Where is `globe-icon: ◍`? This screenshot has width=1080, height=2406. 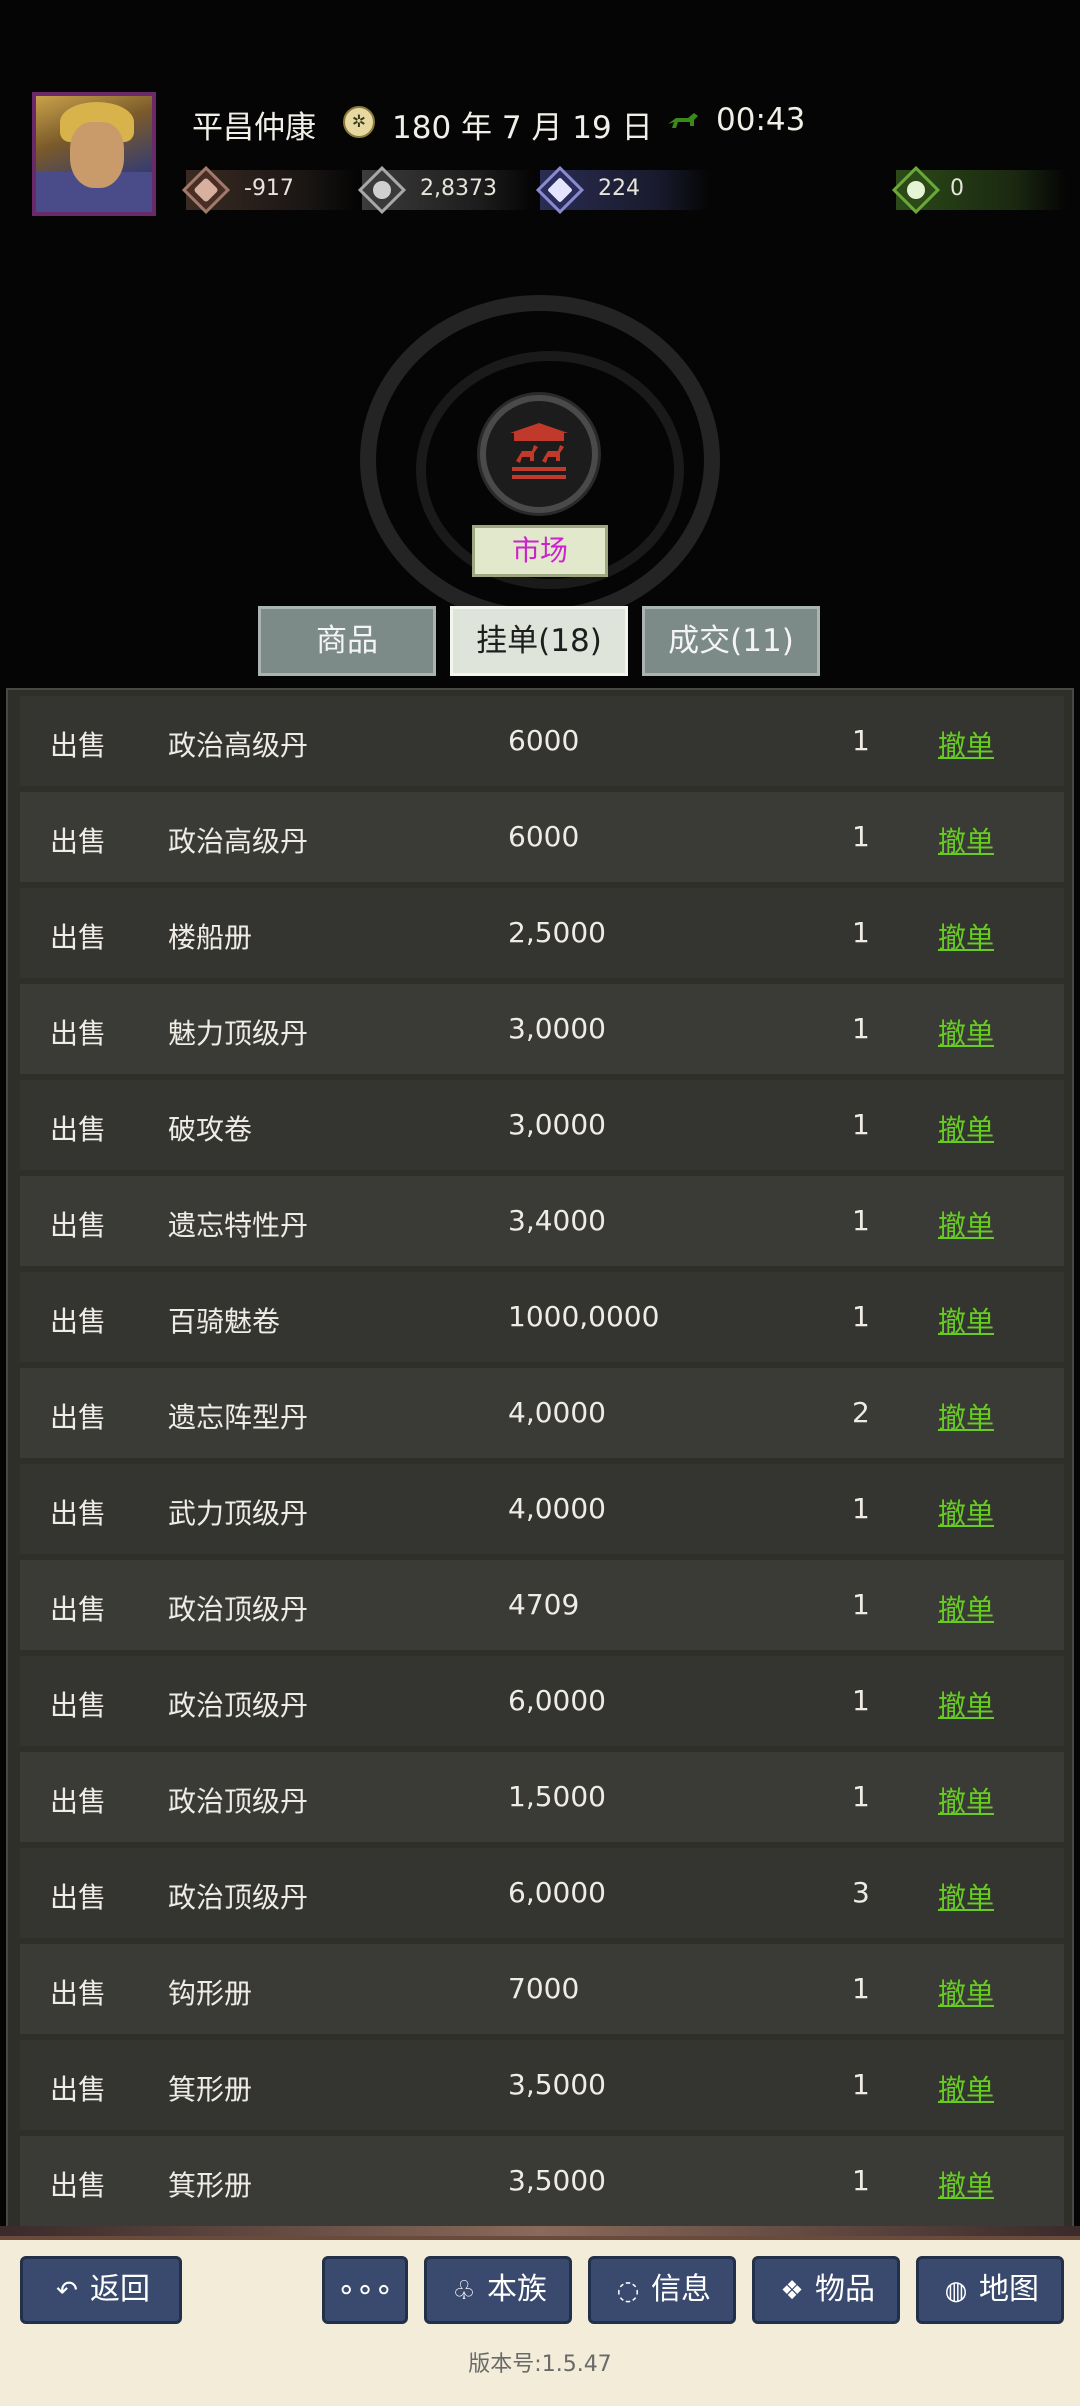 globe-icon: ◍ is located at coordinates (956, 2291).